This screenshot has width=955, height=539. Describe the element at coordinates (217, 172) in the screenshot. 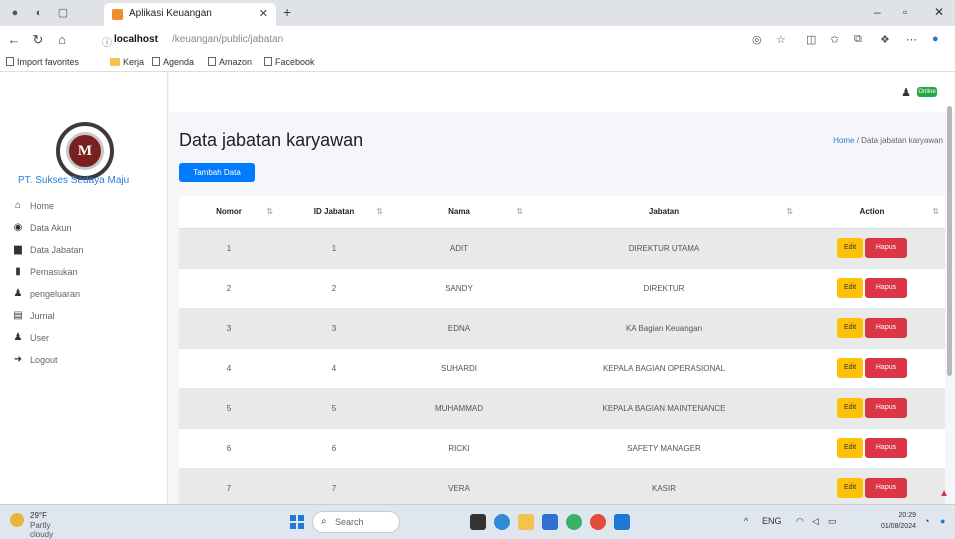

I see `add-data-button: Tambah Data` at that location.